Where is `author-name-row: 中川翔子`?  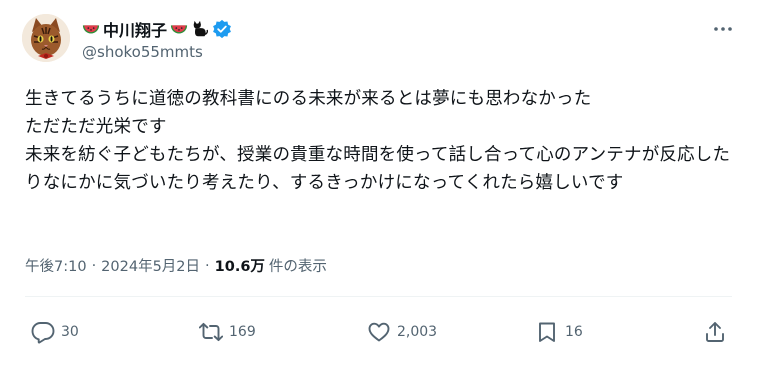
author-name-row: 中川翔子 is located at coordinates (157, 29).